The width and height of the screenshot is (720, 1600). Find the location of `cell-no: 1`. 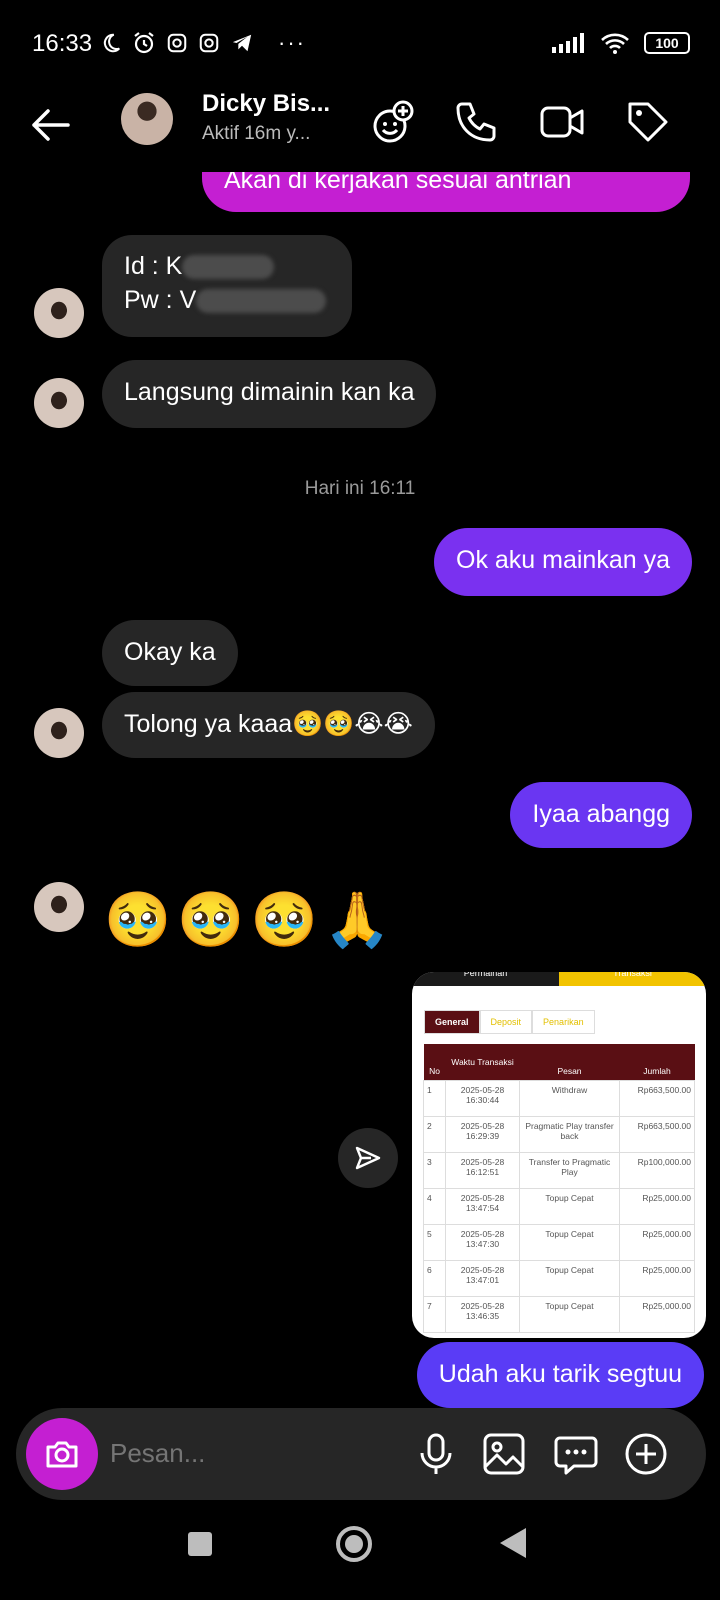

cell-no: 1 is located at coordinates (434, 1098).